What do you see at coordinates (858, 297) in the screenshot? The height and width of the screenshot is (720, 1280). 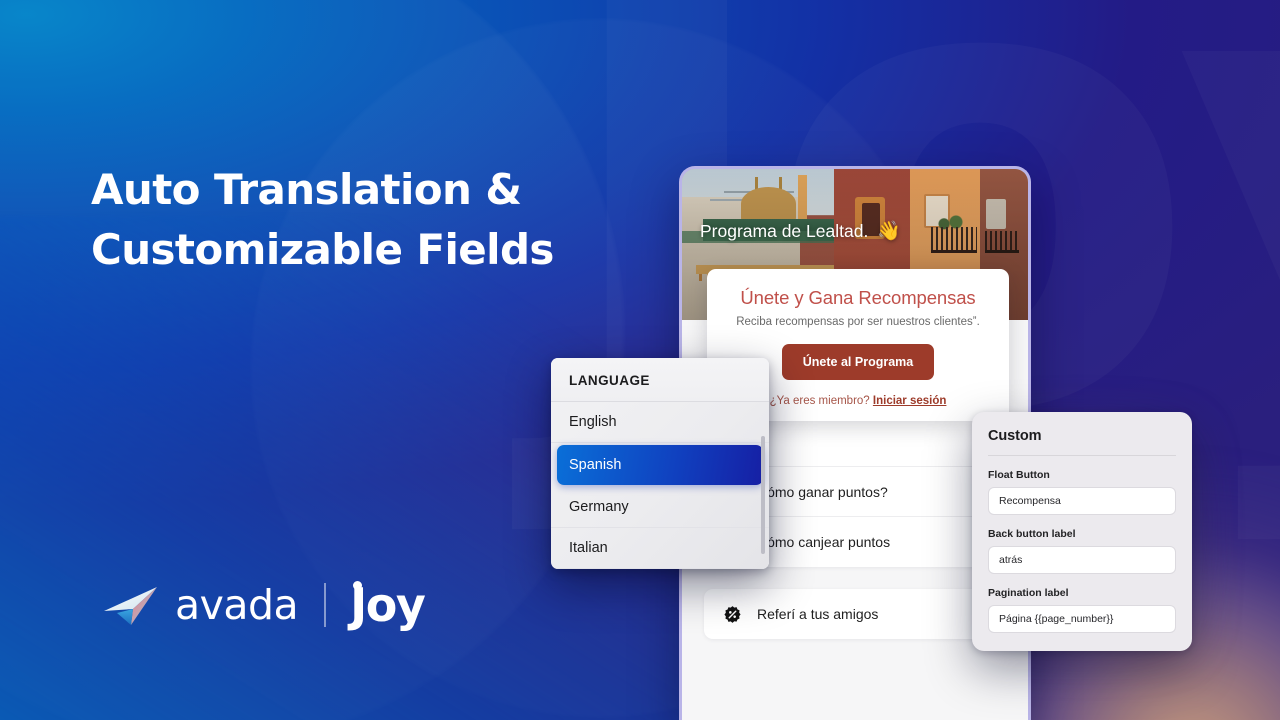 I see `join-card-title: Únete y Gana Recompensas` at bounding box center [858, 297].